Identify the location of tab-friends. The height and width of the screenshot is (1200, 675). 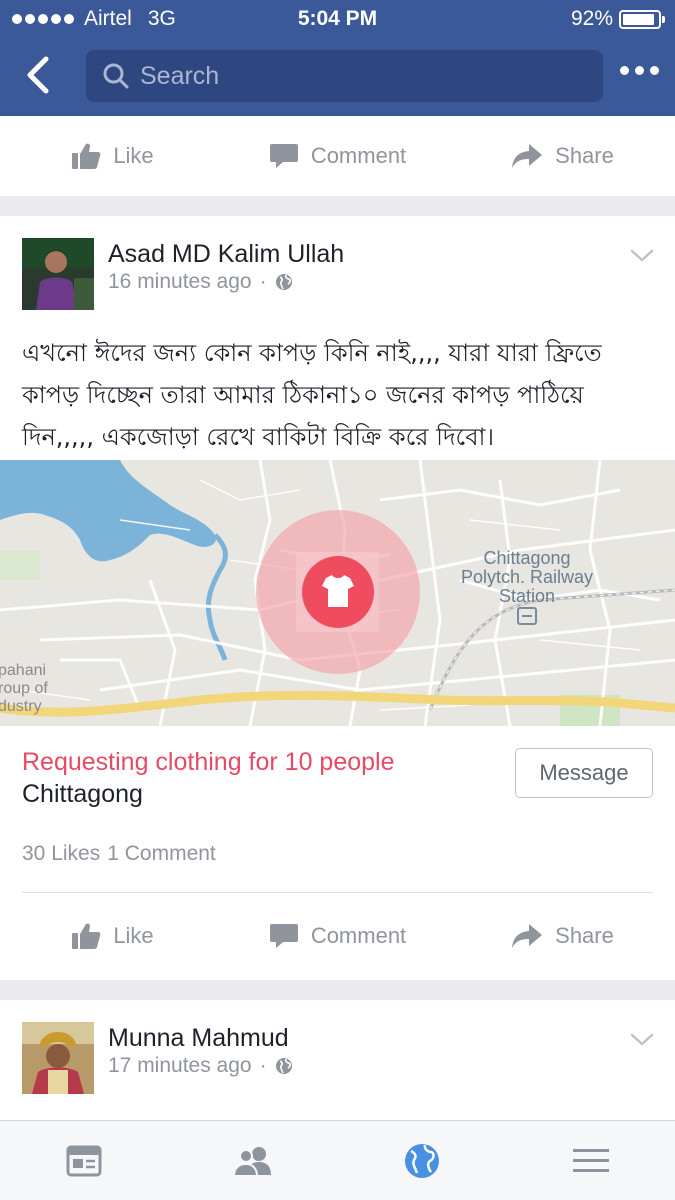
(253, 1160).